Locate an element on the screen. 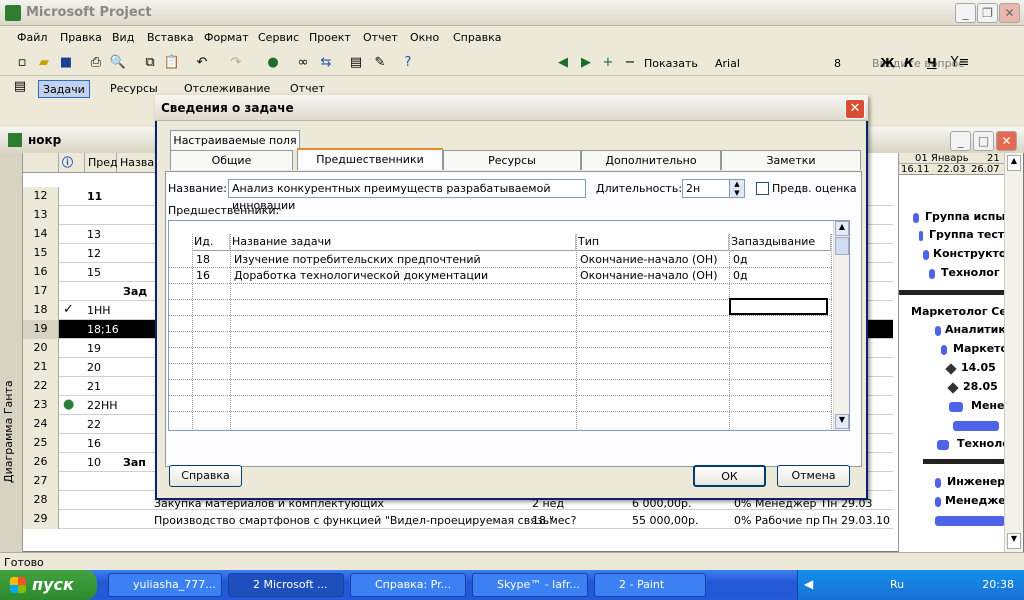 The height and width of the screenshot is (600, 1024). row-predecessors: 1НН is located at coordinates (99, 310).